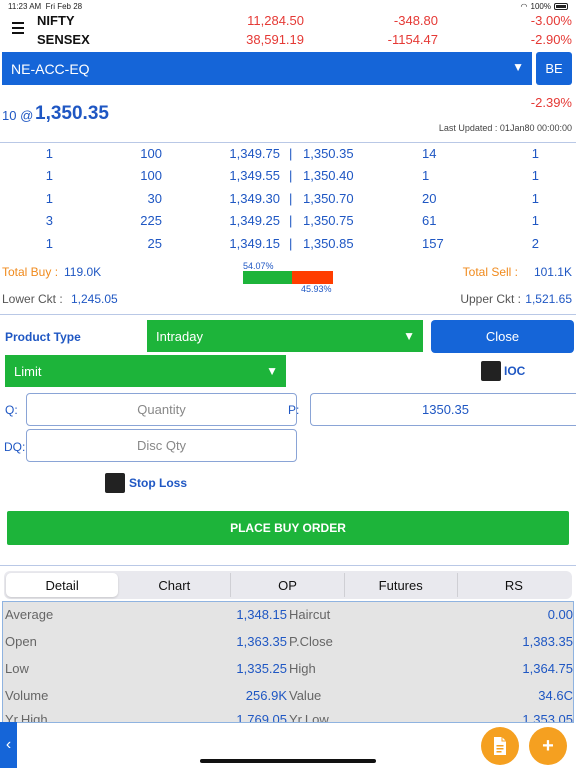  What do you see at coordinates (254, 243) in the screenshot?
I see `bid-price: 1,349.15` at bounding box center [254, 243].